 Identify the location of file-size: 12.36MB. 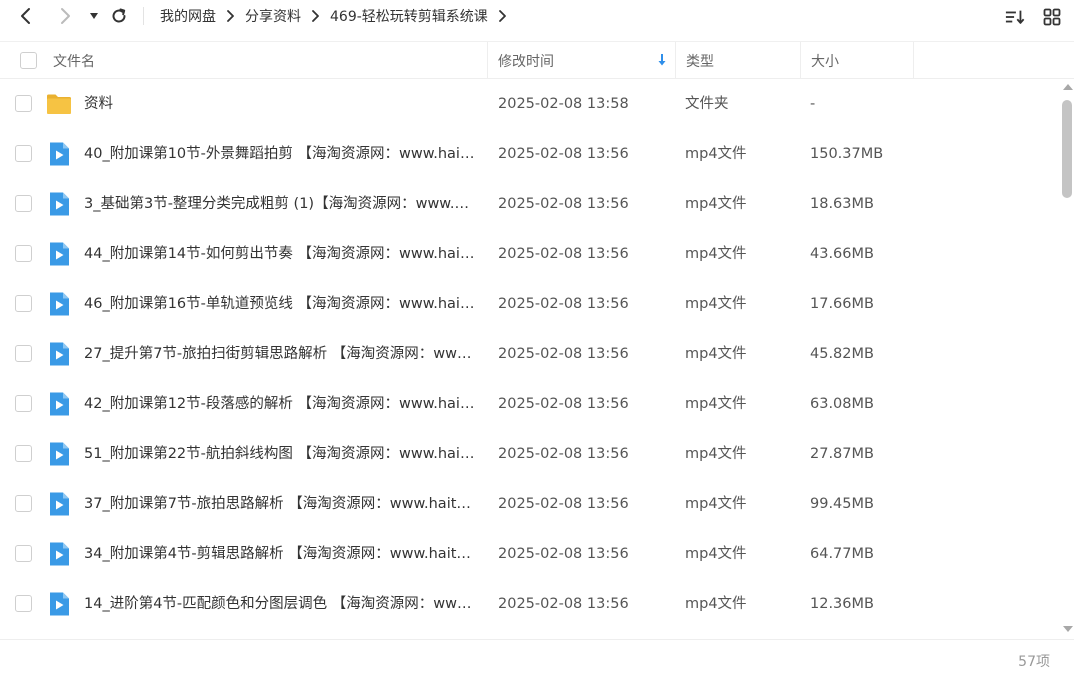
(842, 604).